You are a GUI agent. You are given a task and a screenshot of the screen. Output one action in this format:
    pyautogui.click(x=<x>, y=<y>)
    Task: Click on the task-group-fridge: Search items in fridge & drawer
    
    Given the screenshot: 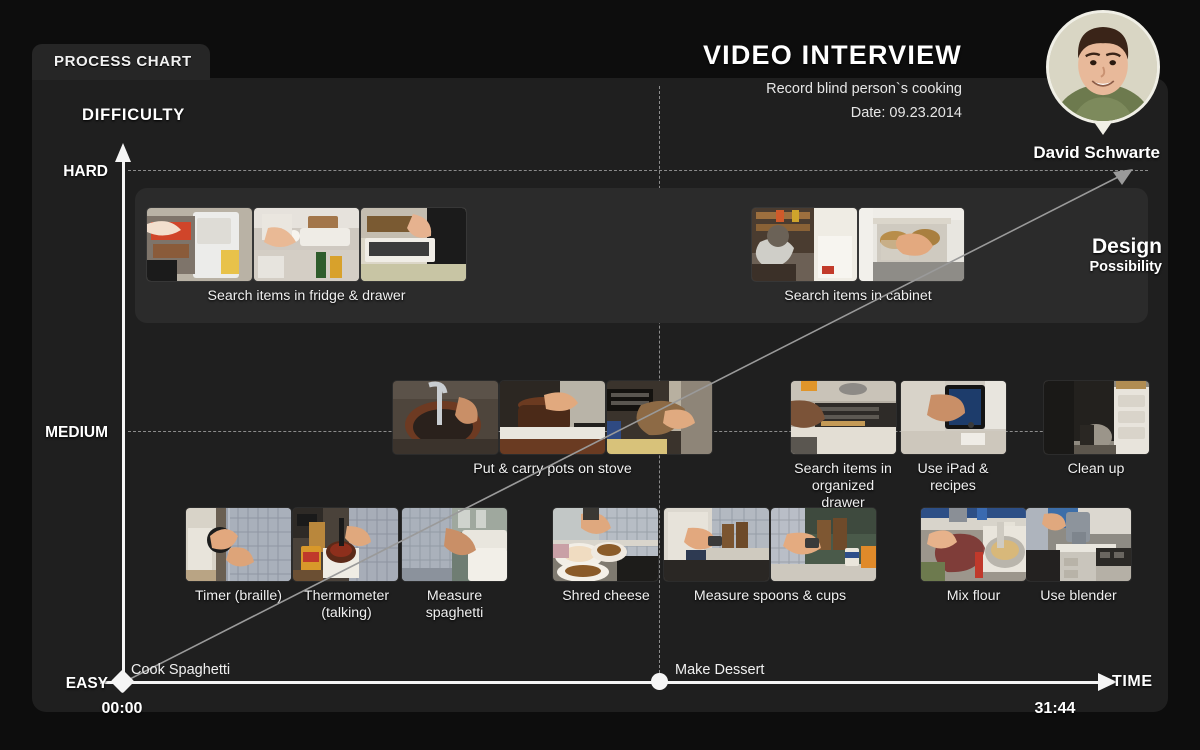 What is the action you would take?
    pyautogui.click(x=306, y=256)
    